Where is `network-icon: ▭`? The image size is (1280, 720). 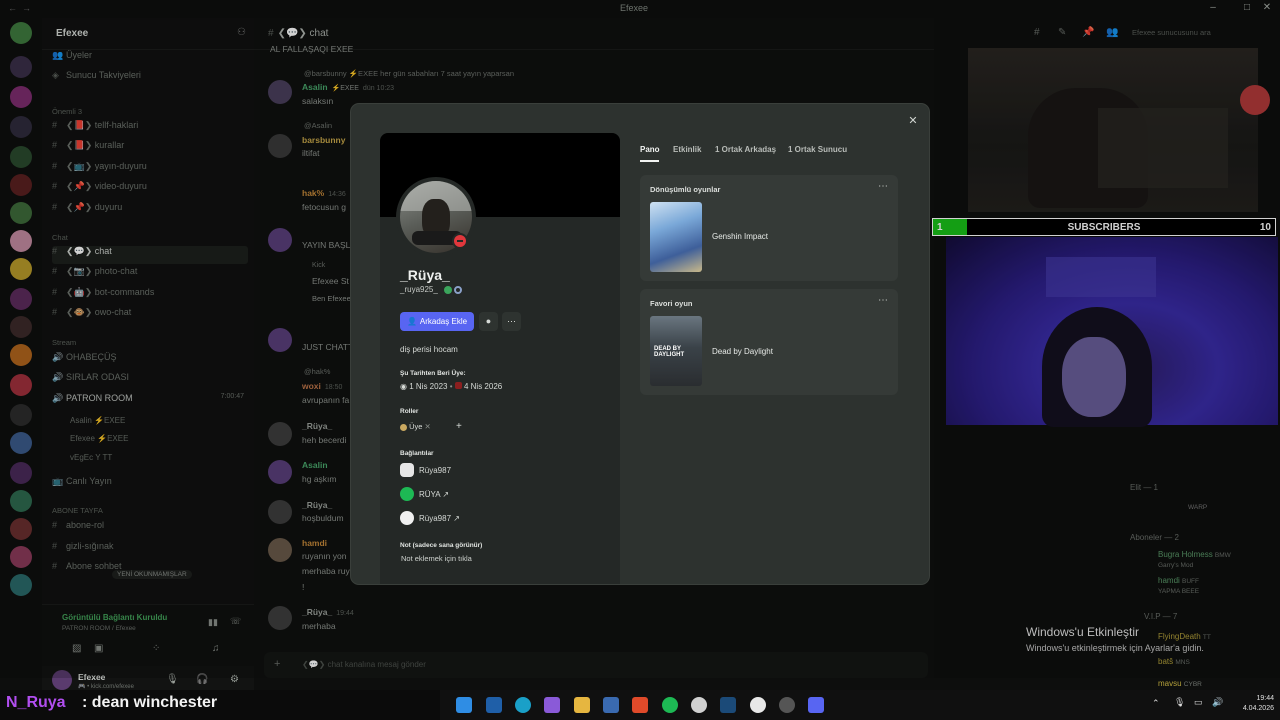 network-icon: ▭ is located at coordinates (1198, 702).